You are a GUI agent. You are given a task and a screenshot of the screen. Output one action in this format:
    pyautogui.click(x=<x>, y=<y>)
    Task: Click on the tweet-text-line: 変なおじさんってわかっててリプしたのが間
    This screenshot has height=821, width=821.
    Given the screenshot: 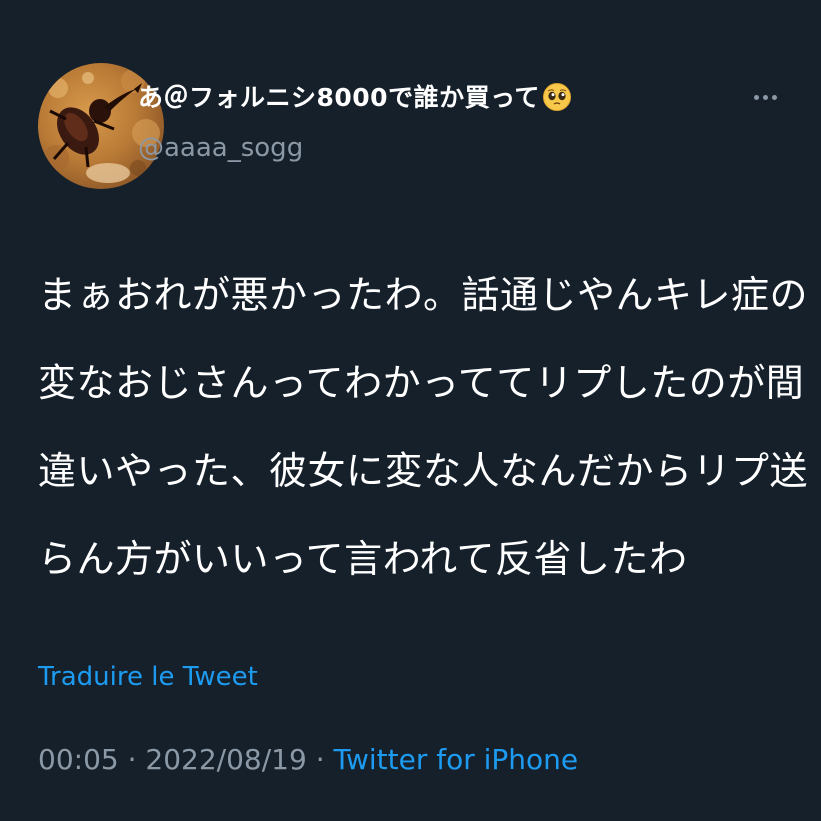 What is the action you would take?
    pyautogui.click(x=421, y=383)
    